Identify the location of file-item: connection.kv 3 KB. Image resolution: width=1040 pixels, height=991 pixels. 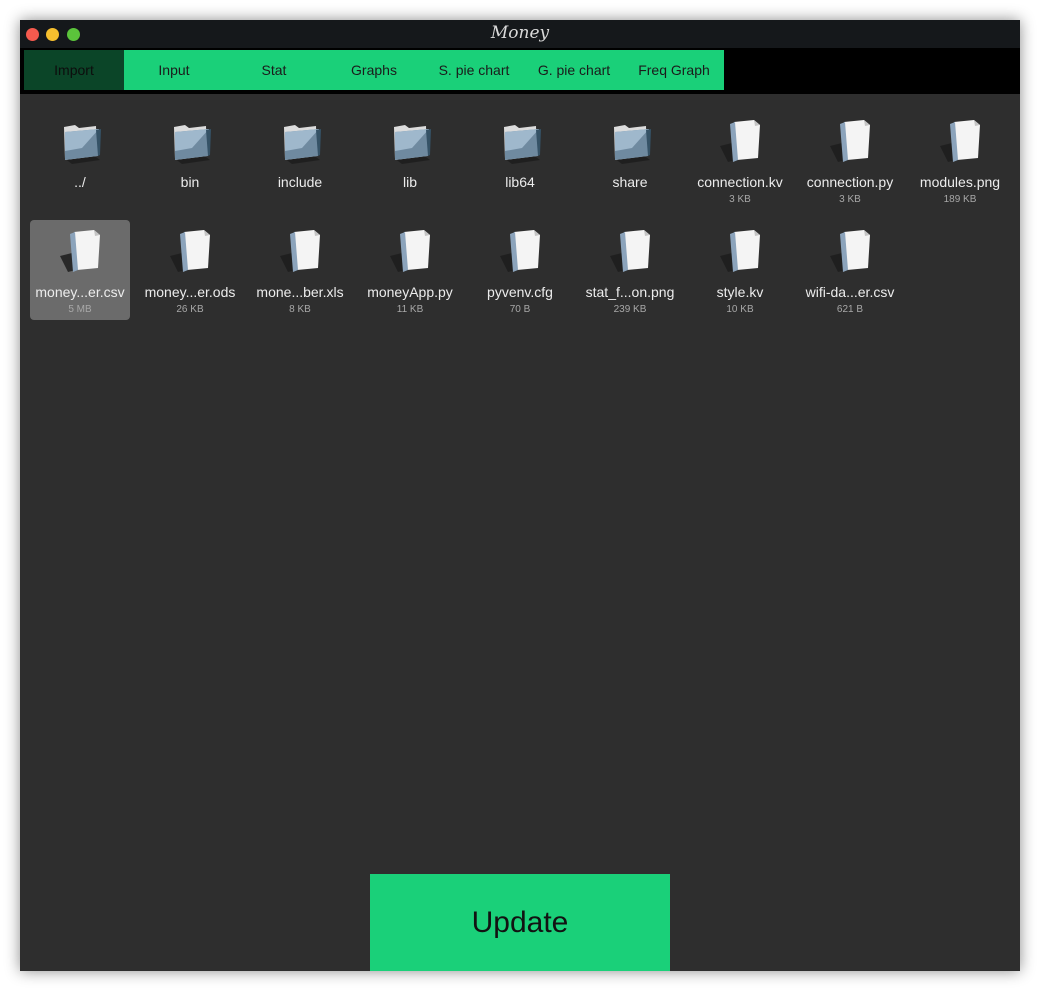
(740, 160).